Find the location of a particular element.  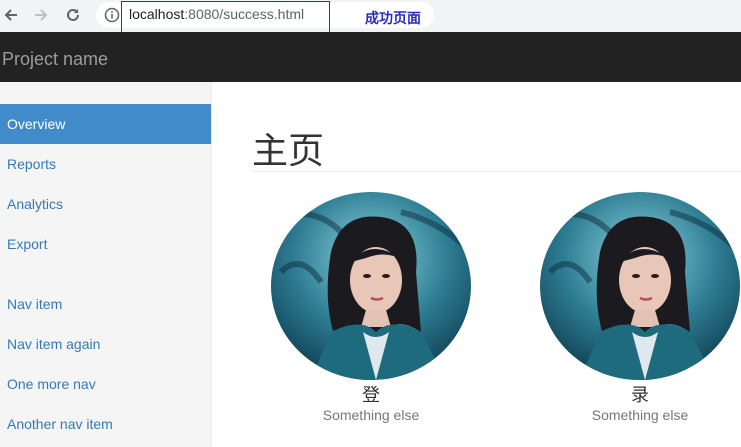

brand-link: Project name is located at coordinates (55, 59).